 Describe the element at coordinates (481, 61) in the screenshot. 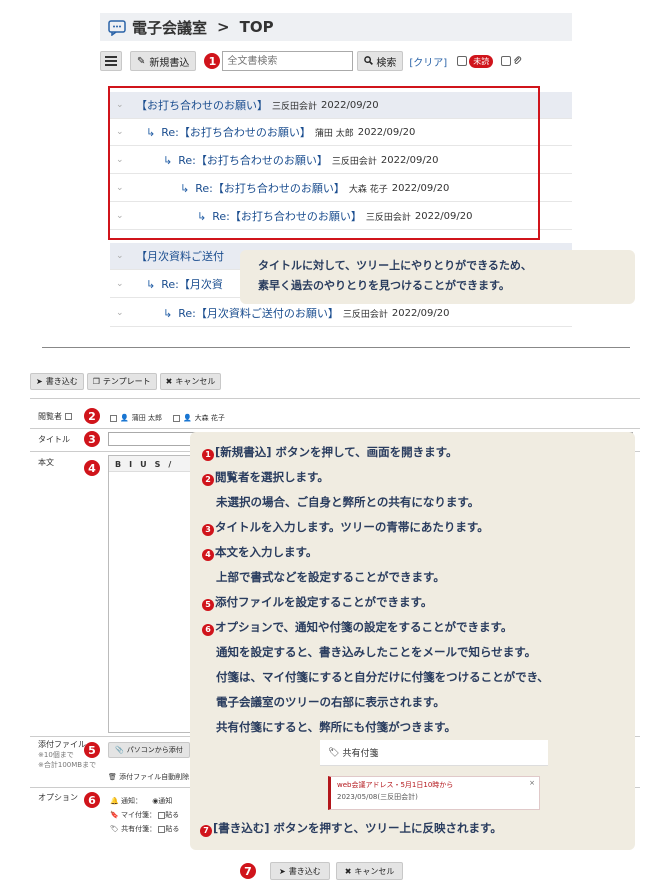

I see `unread-badge: 未読` at that location.